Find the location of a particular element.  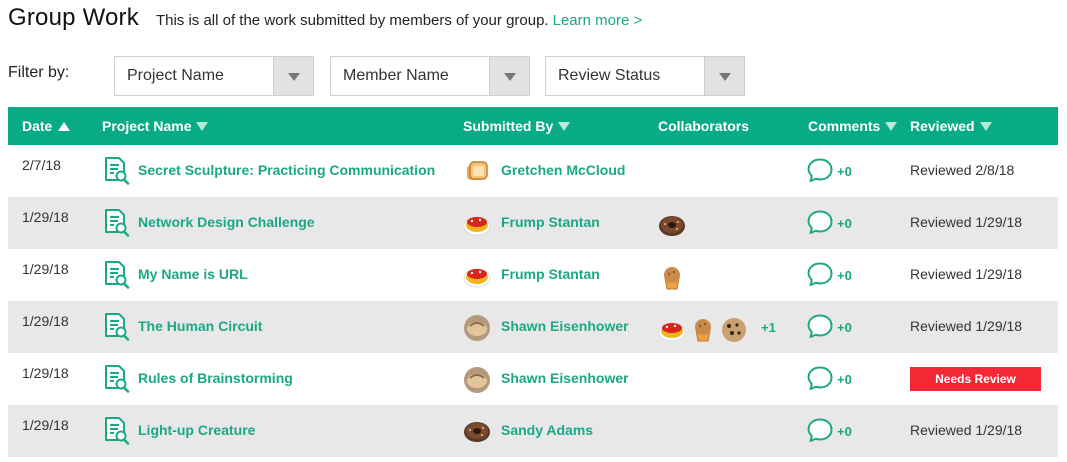

tart-collaborator-avatar is located at coordinates (672, 329).